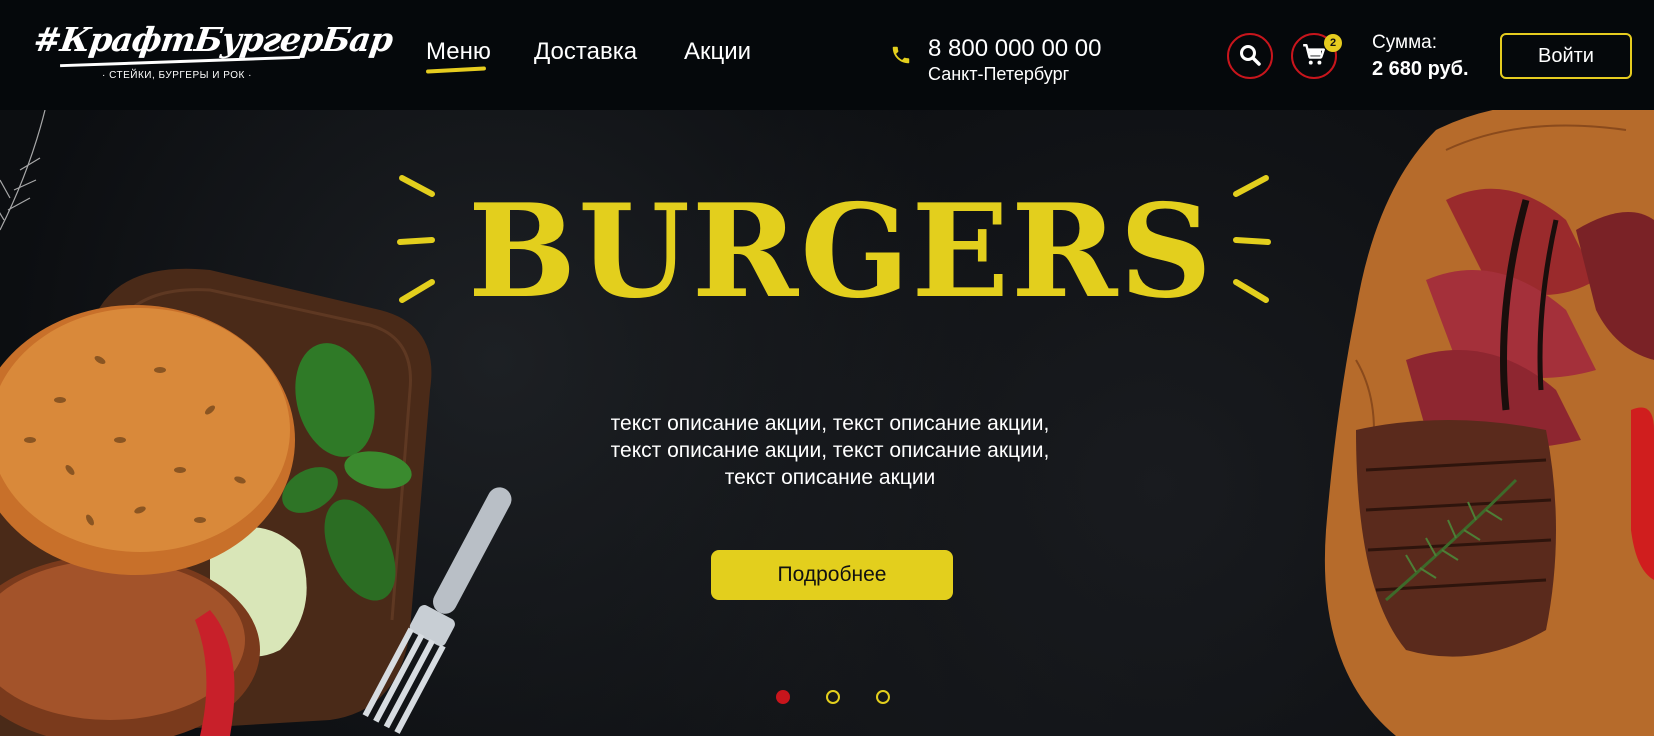 The width and height of the screenshot is (1654, 736). Describe the element at coordinates (1420, 69) in the screenshot. I see `cart-sum-value: 2 680 руб.` at that location.